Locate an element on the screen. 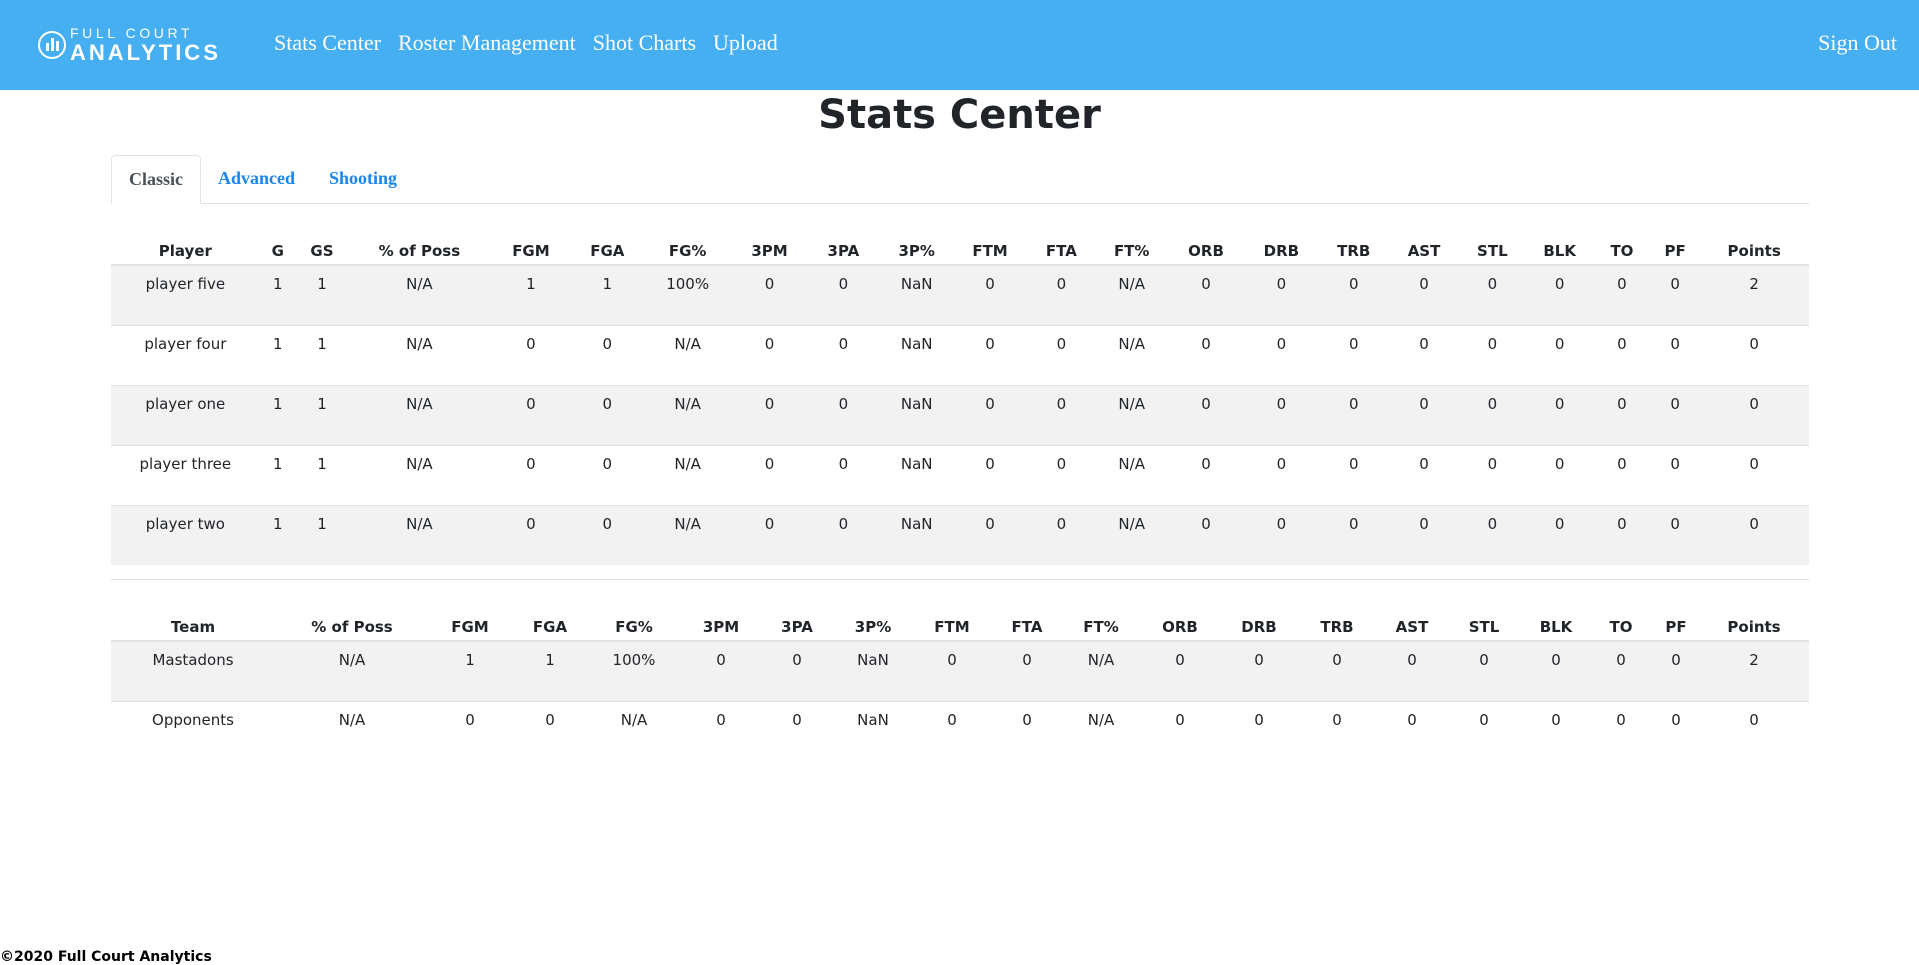 The width and height of the screenshot is (1919, 965). header-player: Player is located at coordinates (185, 248).